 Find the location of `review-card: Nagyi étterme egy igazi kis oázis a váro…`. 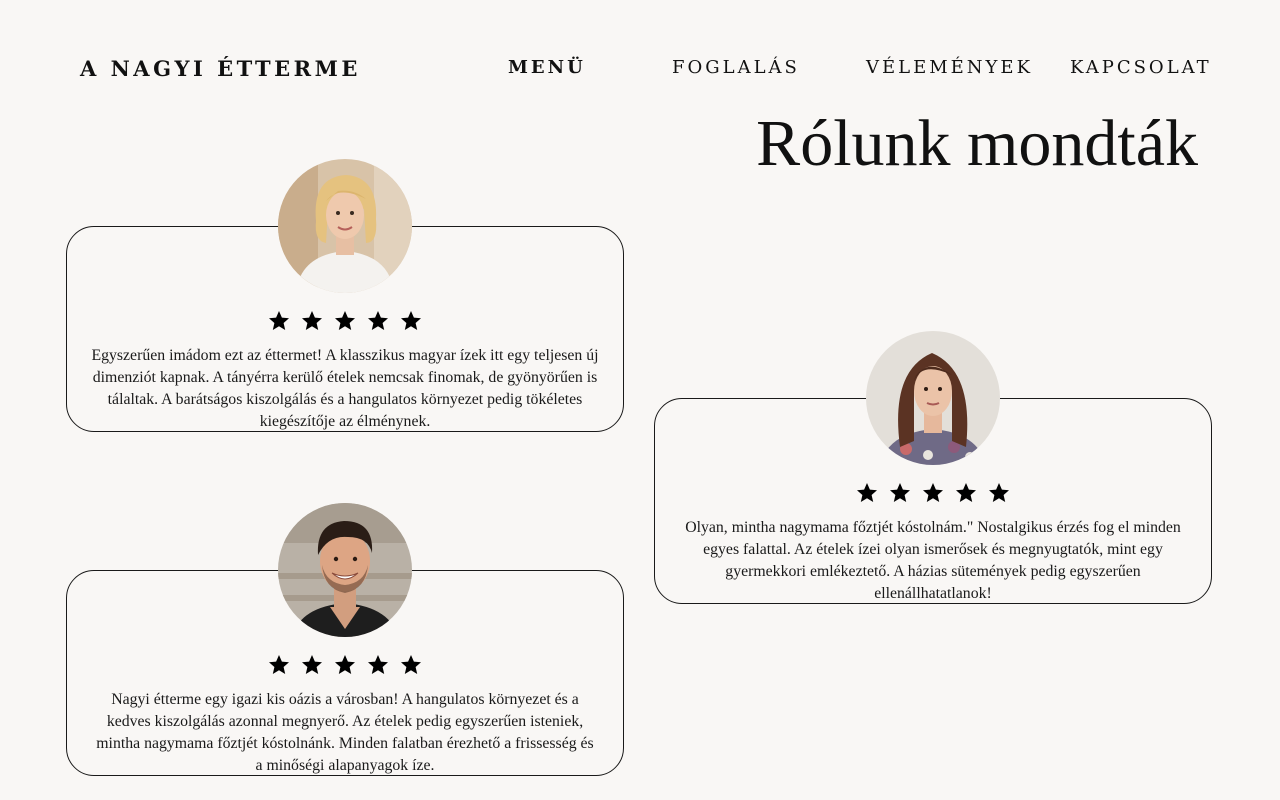

review-card: Nagyi étterme egy igazi kis oázis a váro… is located at coordinates (345, 639).